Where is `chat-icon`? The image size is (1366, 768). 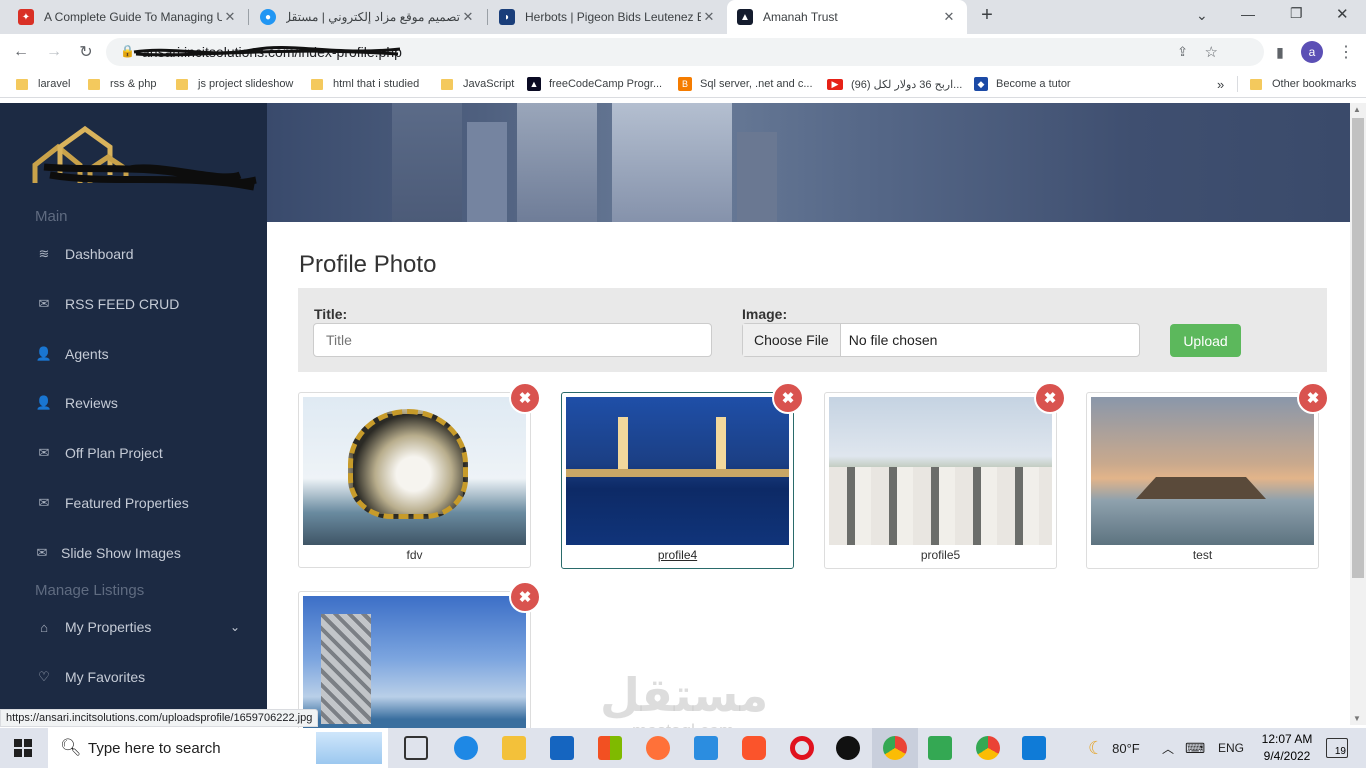
chat-icon is located at coordinates (940, 748).